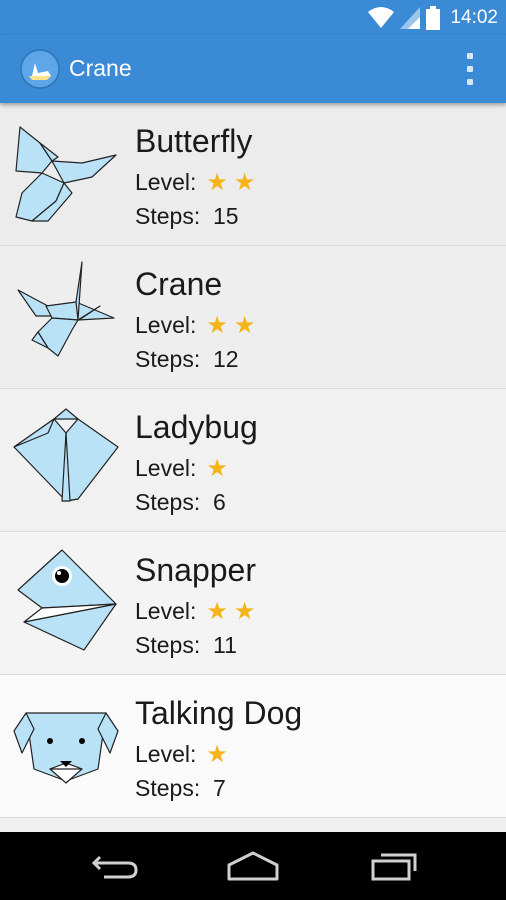  Describe the element at coordinates (67, 600) in the screenshot. I see `snapper-origami-icon` at that location.